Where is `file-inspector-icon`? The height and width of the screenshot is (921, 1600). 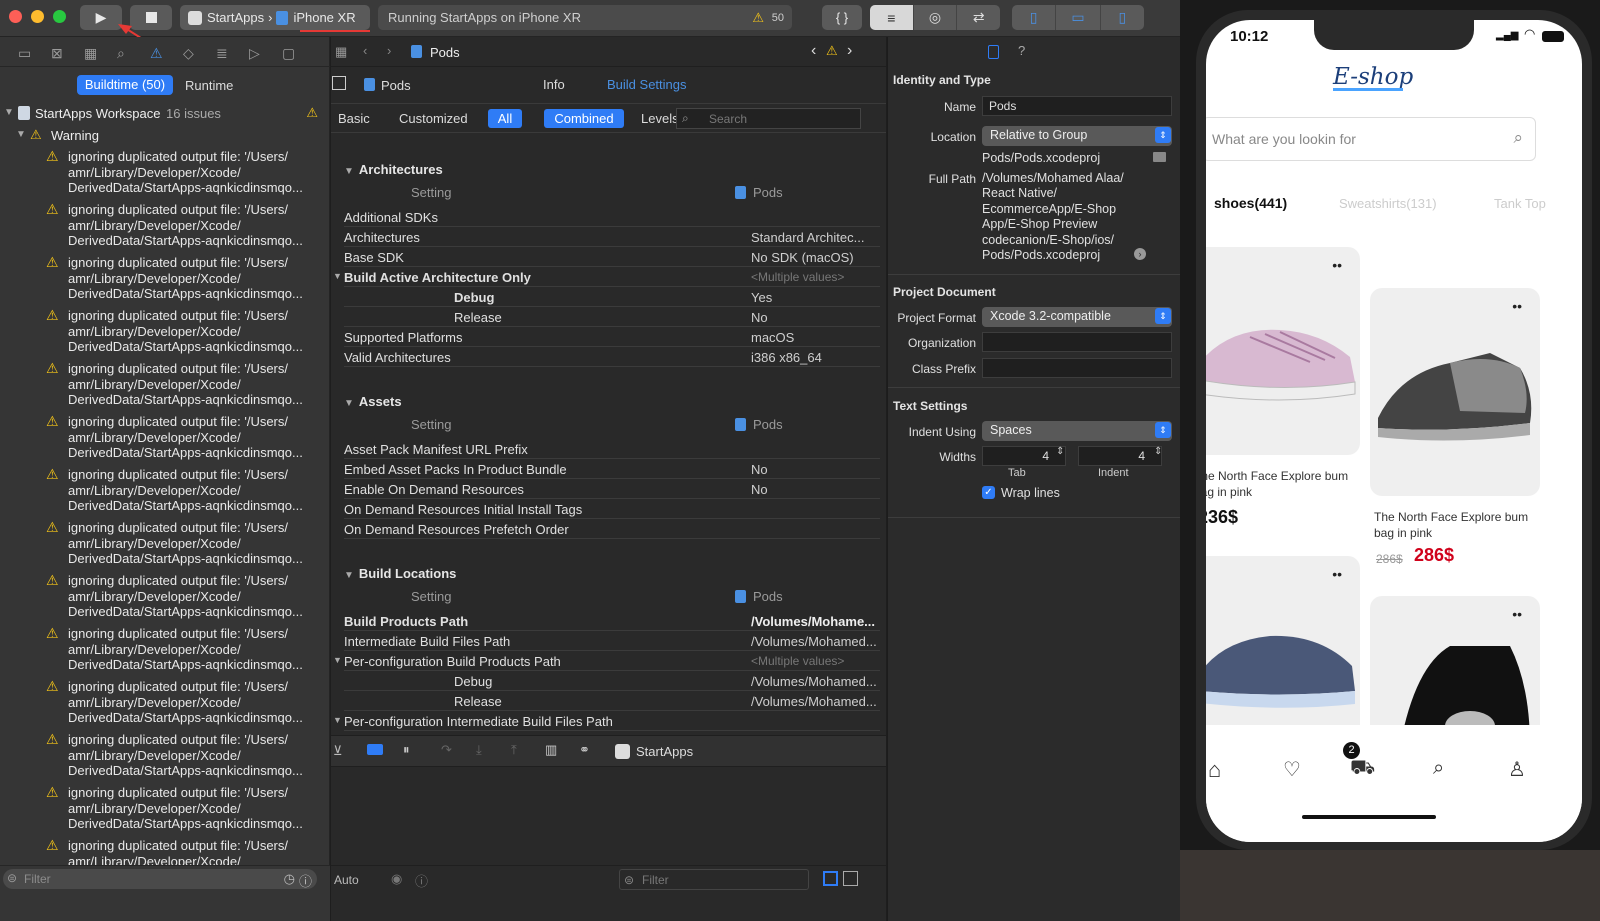 file-inspector-icon is located at coordinates (993, 52).